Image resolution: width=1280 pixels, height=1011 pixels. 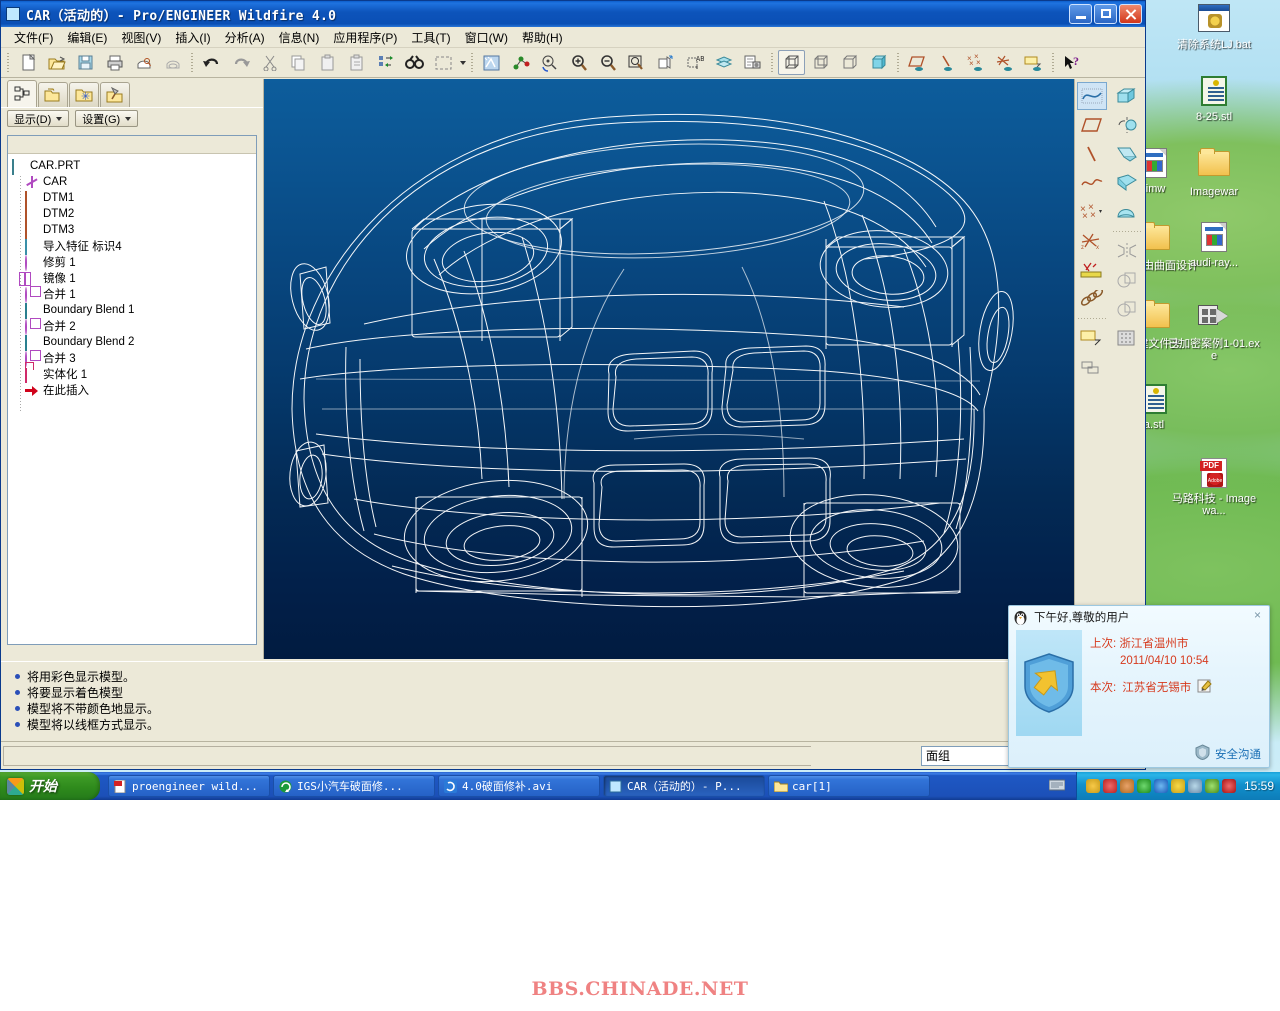 I want to click on maximize-button, so click(x=1105, y=14).